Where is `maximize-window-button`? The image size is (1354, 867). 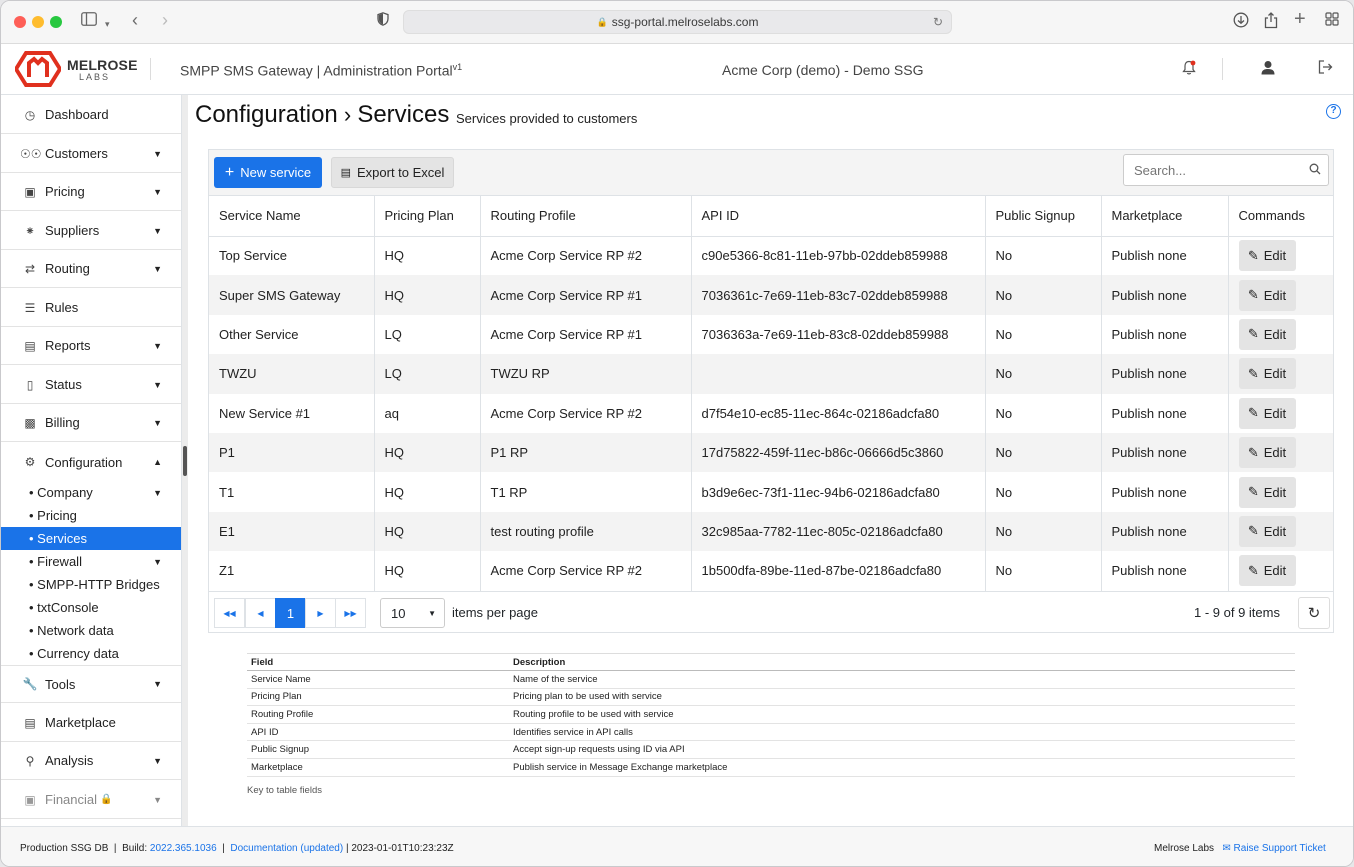 maximize-window-button is located at coordinates (56, 22).